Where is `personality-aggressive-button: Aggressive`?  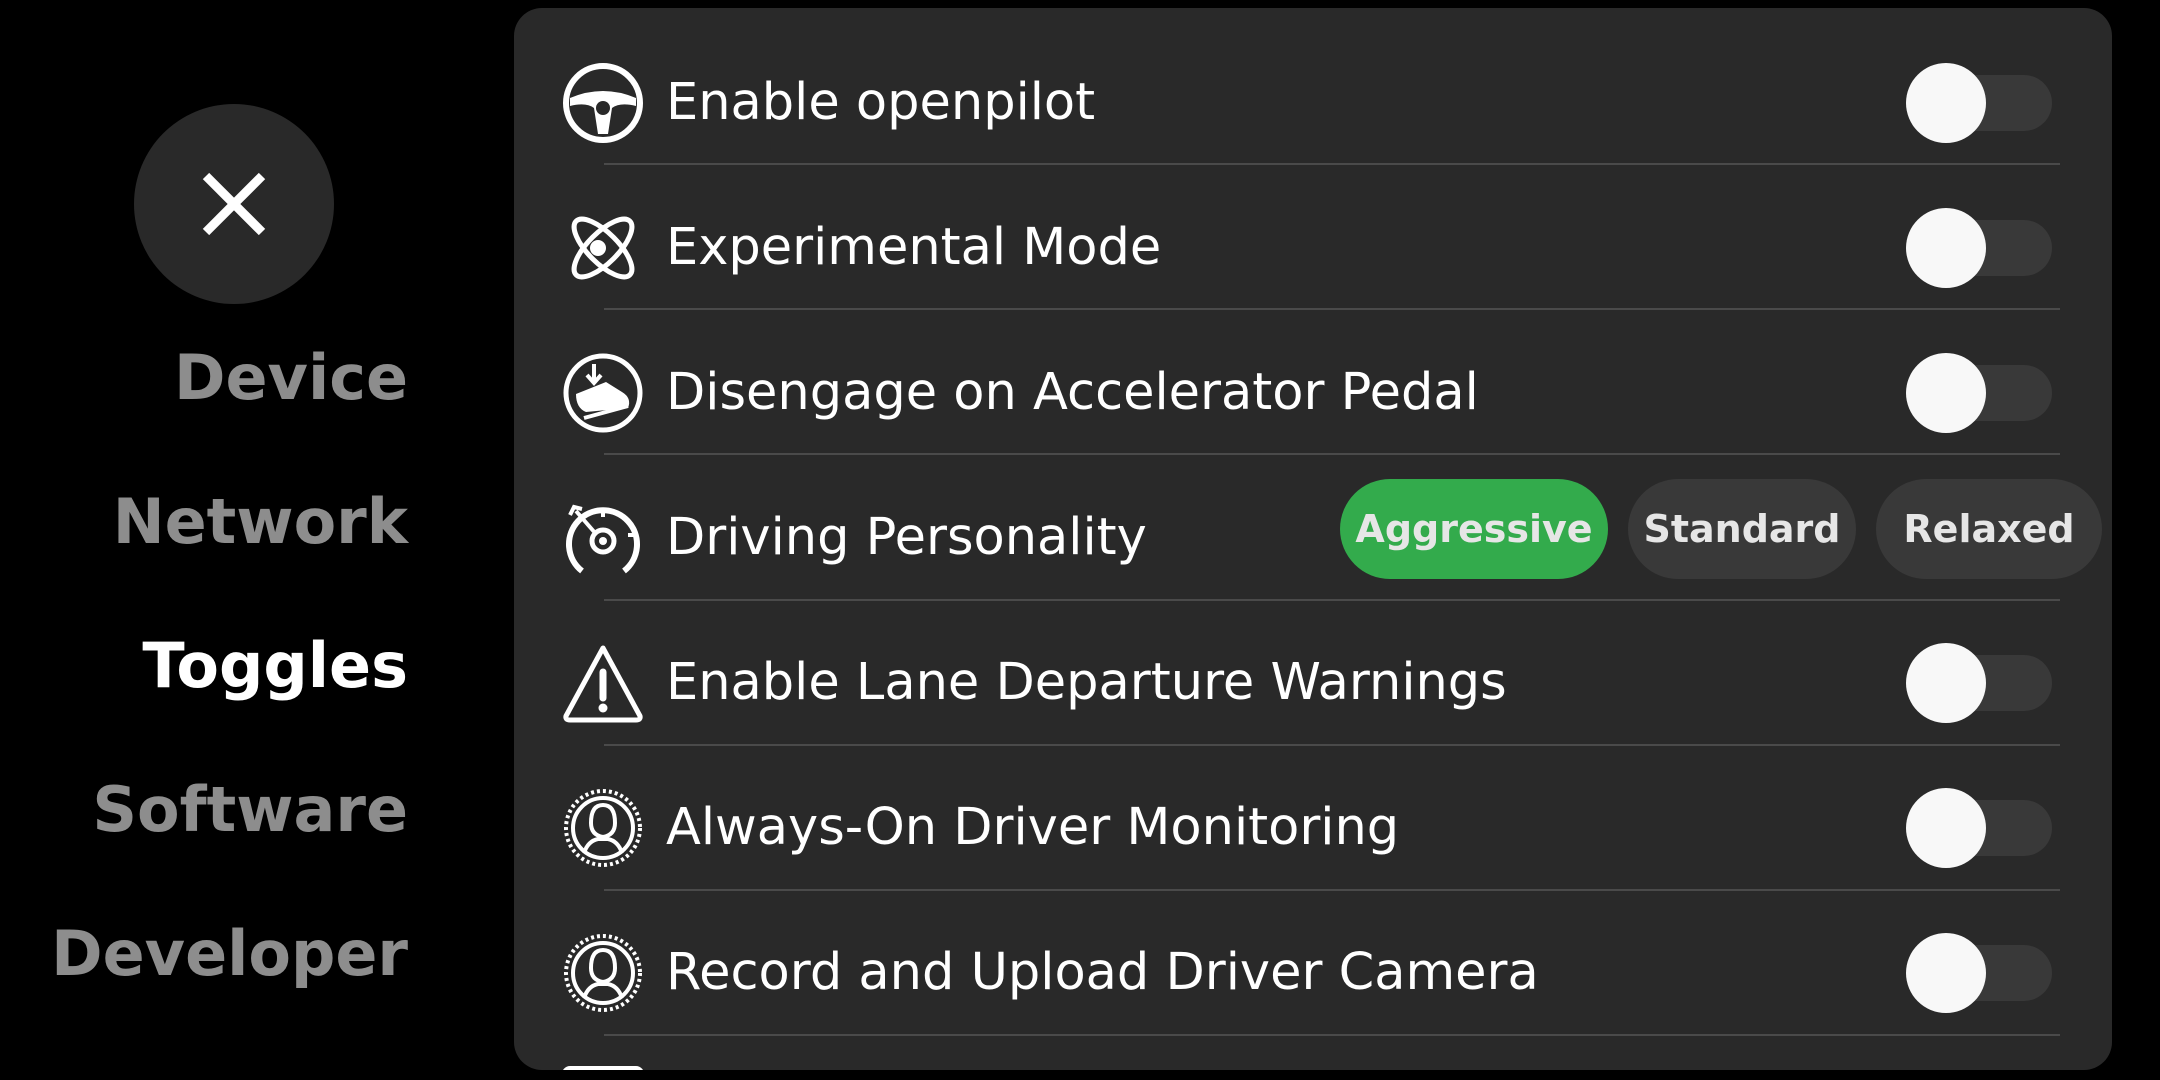 personality-aggressive-button: Aggressive is located at coordinates (1474, 529).